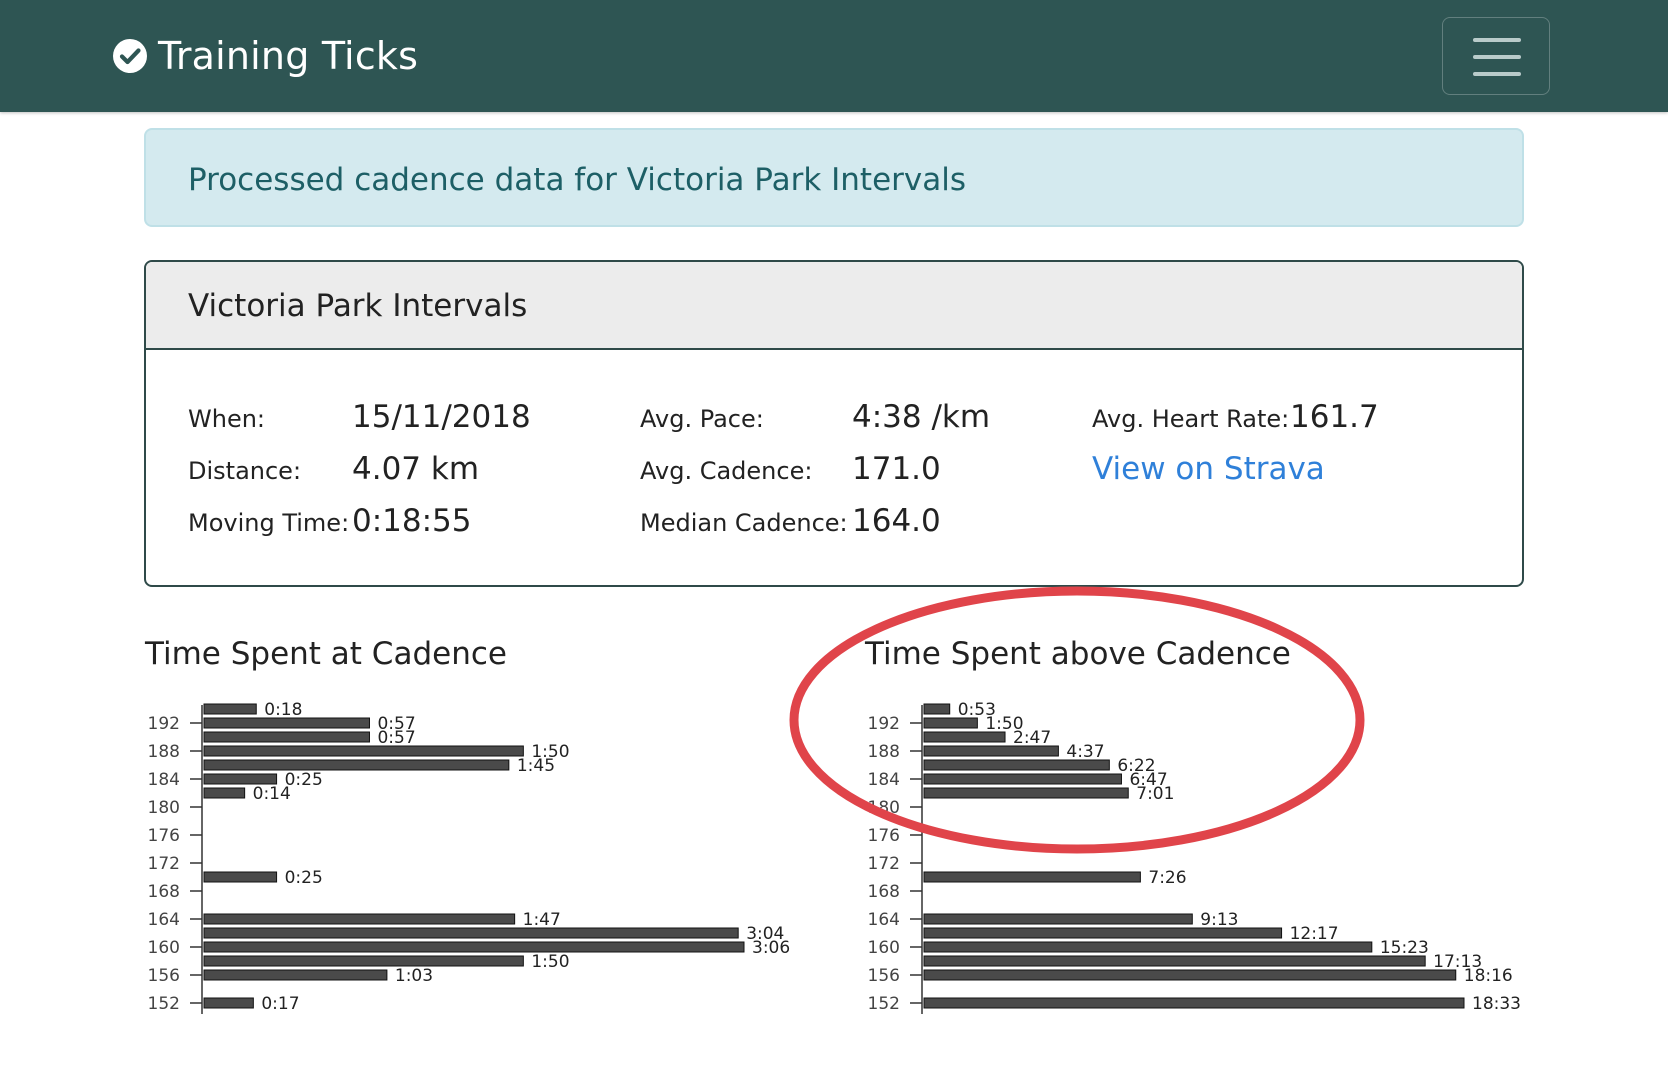 This screenshot has height=1071, width=1668. Describe the element at coordinates (1314, 934) in the screenshot. I see `bar-value-label: 12:17` at that location.